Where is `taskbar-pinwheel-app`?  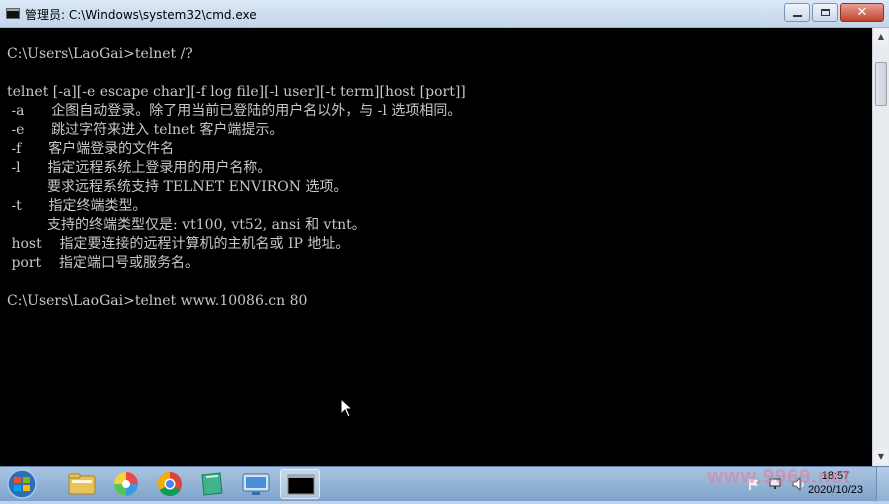
taskbar-pinwheel-app is located at coordinates (126, 484).